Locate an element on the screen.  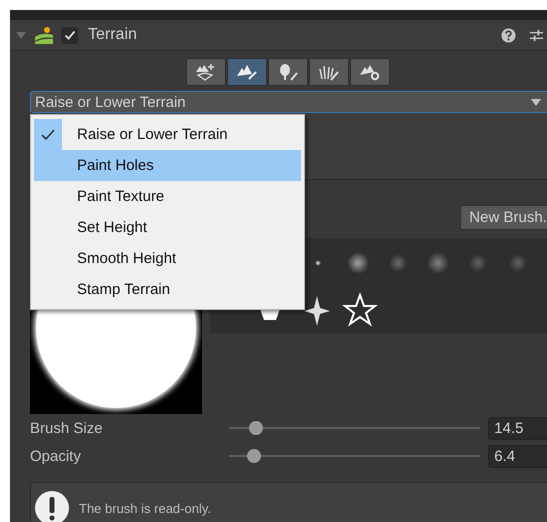
menu-item: Paint Holes is located at coordinates (167, 165).